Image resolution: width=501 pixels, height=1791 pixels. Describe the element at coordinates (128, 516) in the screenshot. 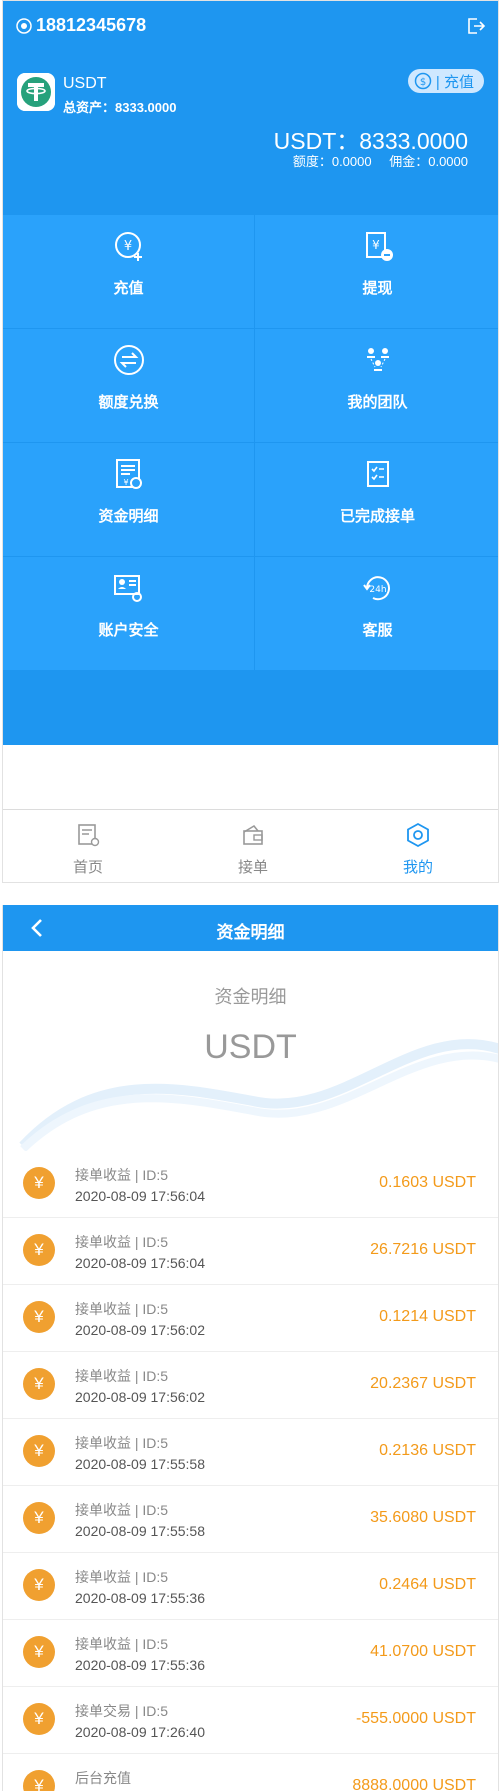

I see `menu-label: 资金明细` at that location.